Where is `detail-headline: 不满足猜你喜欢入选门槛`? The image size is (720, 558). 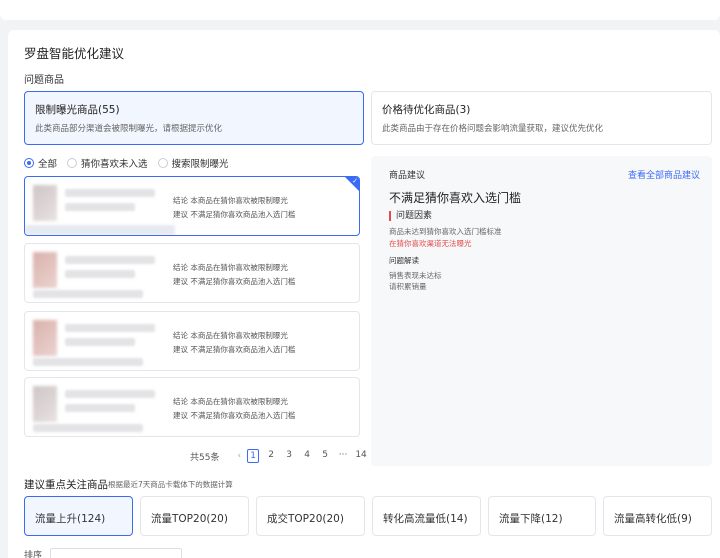 detail-headline: 不满足猜你喜欢入选门槛 is located at coordinates (455, 198).